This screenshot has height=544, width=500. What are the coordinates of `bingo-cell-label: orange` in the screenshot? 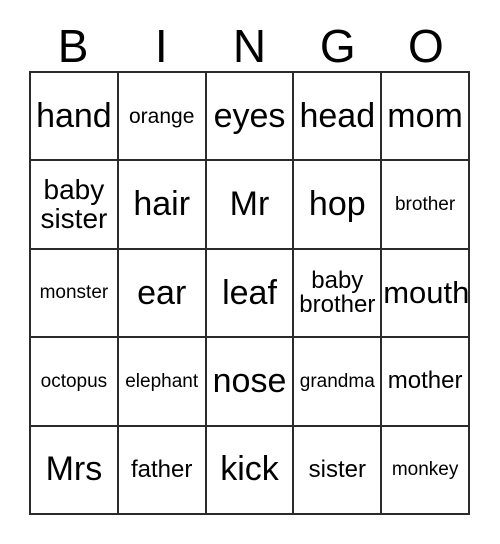 It's located at (162, 116).